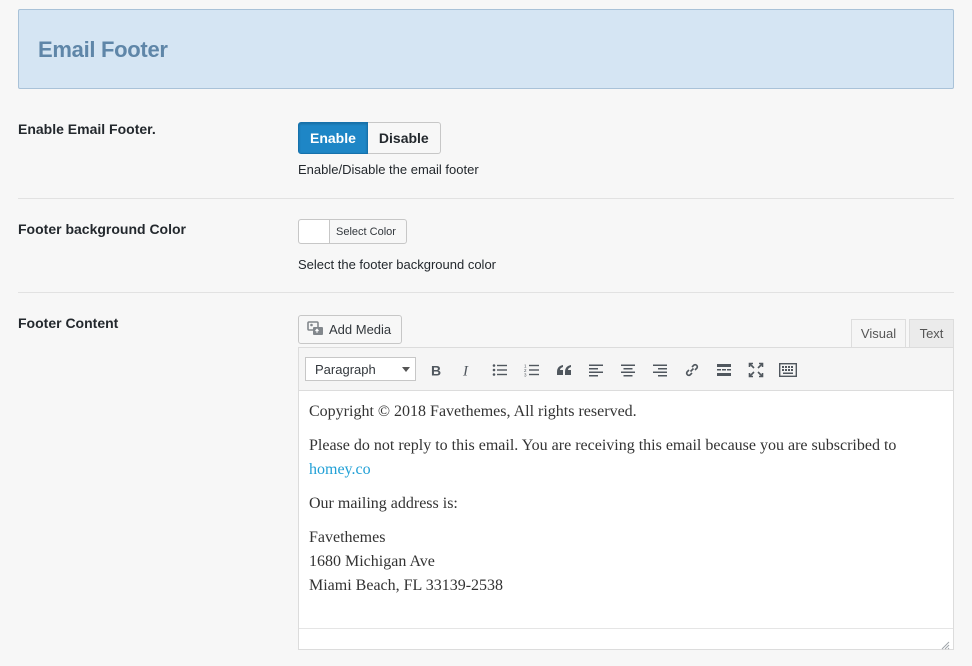 This screenshot has width=972, height=666. I want to click on add-media-button: Add Media, so click(350, 329).